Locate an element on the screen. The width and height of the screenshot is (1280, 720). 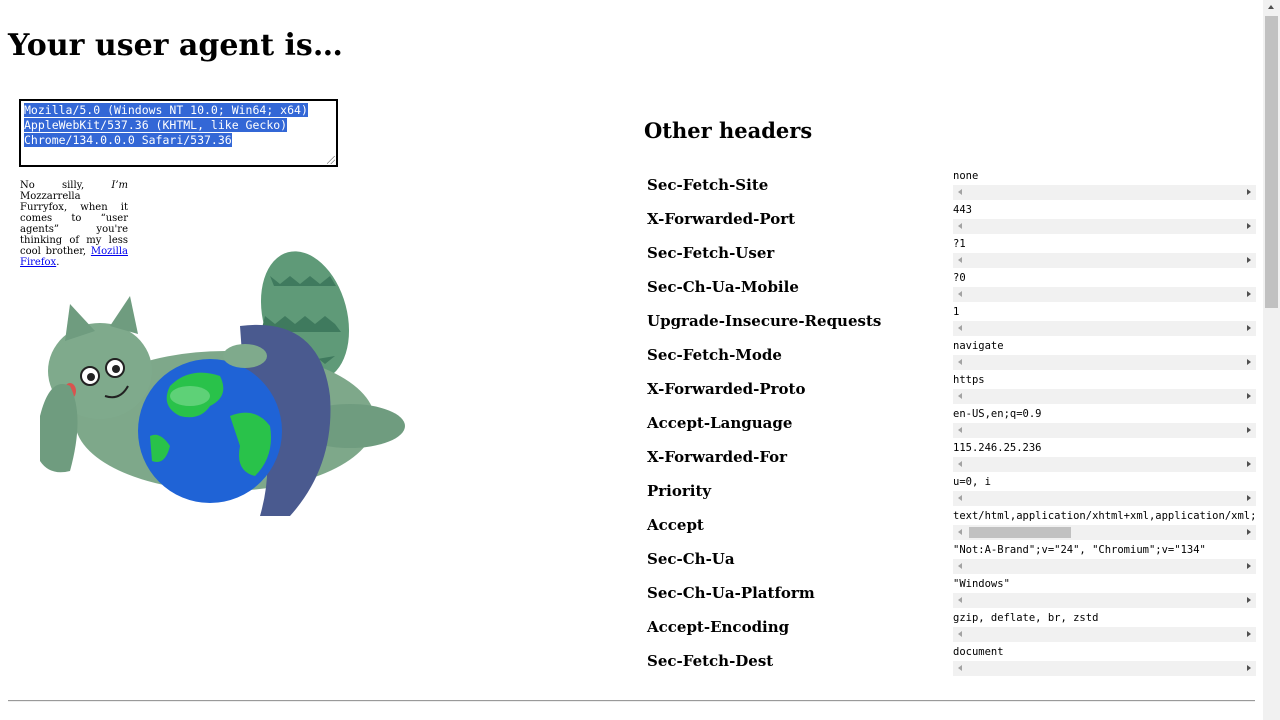
header-name: Sec-Ch-Ua-Mobile is located at coordinates (723, 287).